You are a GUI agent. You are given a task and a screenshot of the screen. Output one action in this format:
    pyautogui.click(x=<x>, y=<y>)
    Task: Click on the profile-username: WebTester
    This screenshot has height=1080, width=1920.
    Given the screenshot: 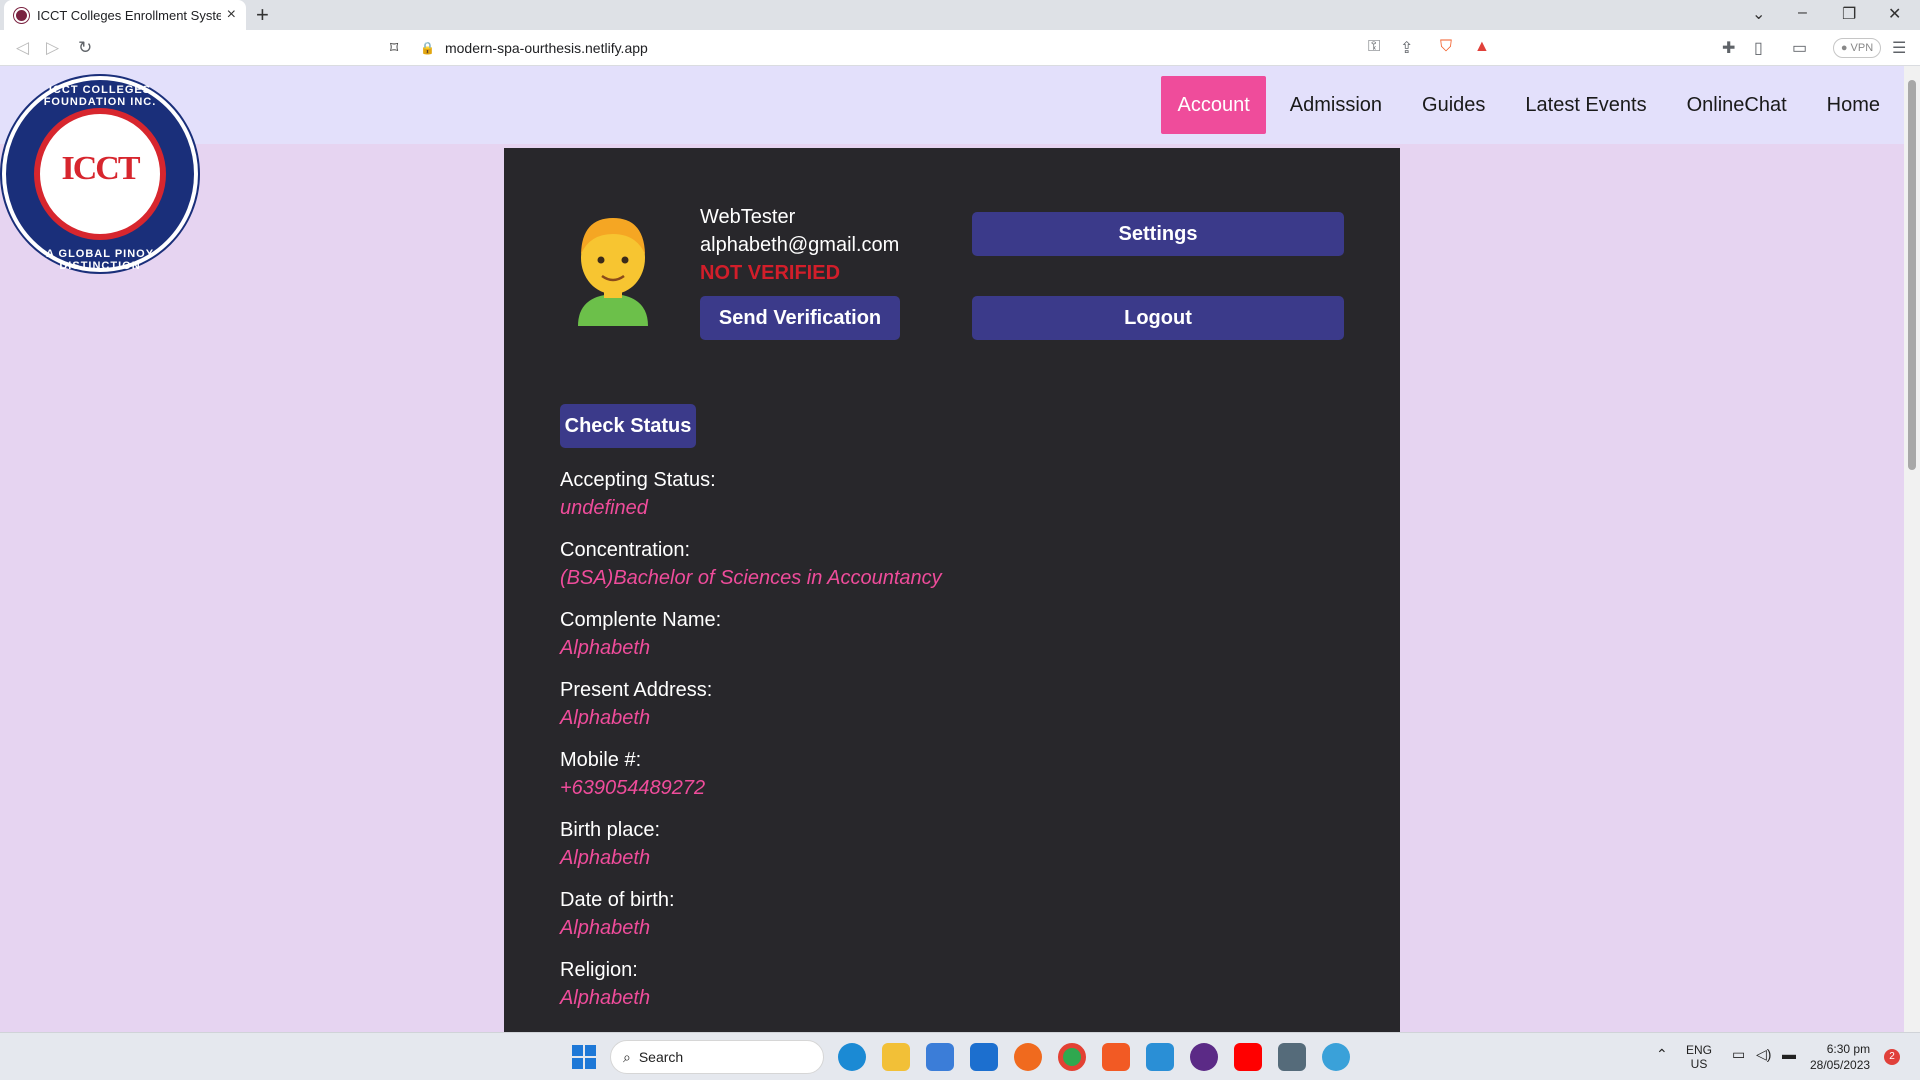 What is the action you would take?
    pyautogui.click(x=748, y=217)
    